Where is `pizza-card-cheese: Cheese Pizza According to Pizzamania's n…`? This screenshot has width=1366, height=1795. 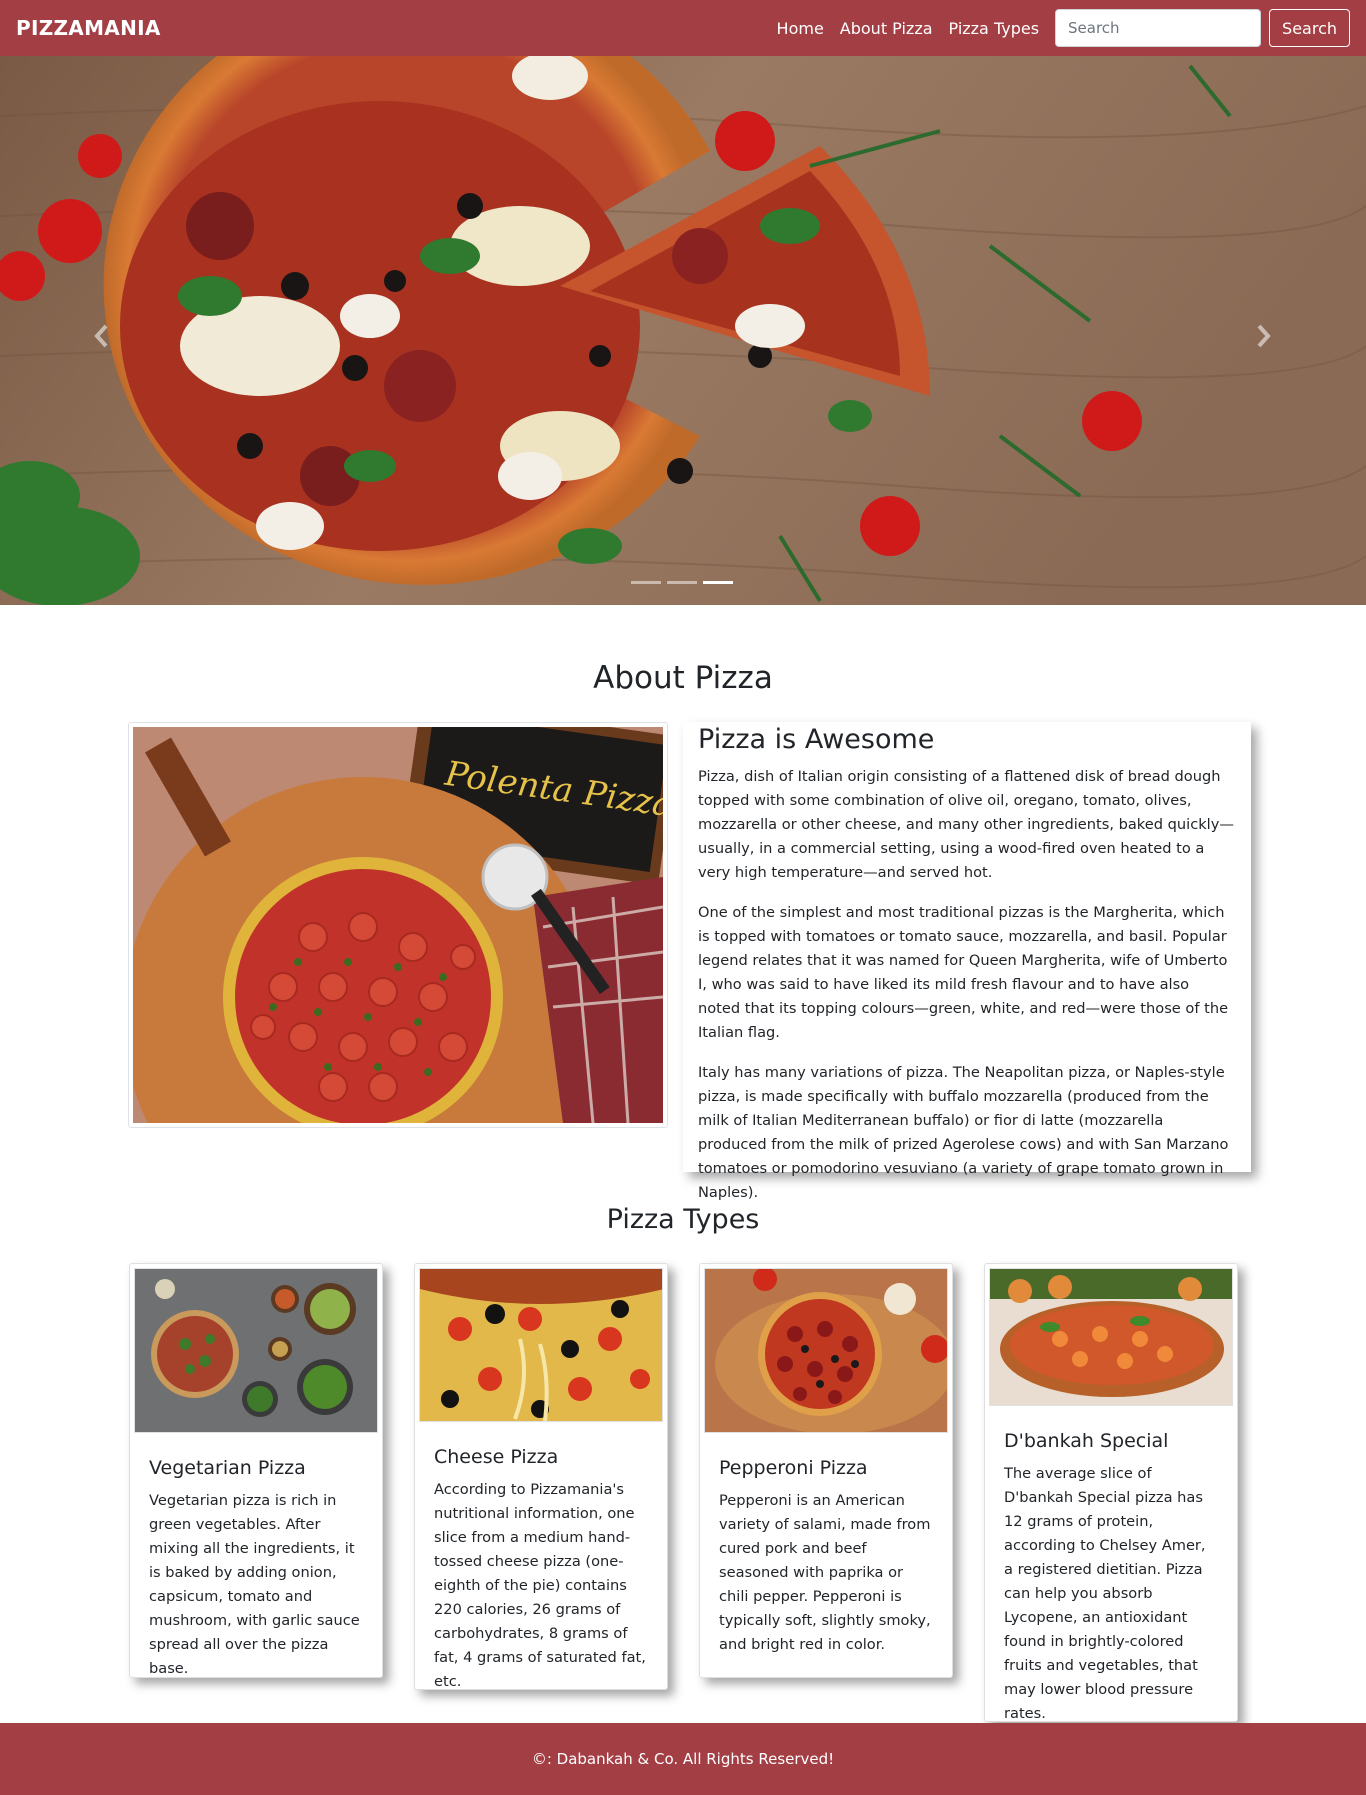
pizza-card-cheese: Cheese Pizza According to Pizzamania's n… is located at coordinates (541, 1476).